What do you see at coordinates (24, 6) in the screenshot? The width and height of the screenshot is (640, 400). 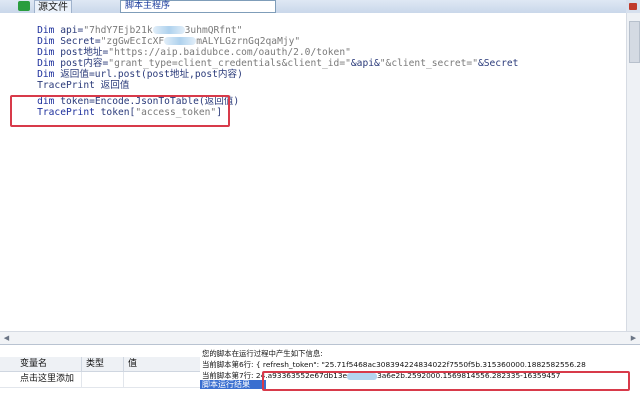 I see `source-file-icon` at bounding box center [24, 6].